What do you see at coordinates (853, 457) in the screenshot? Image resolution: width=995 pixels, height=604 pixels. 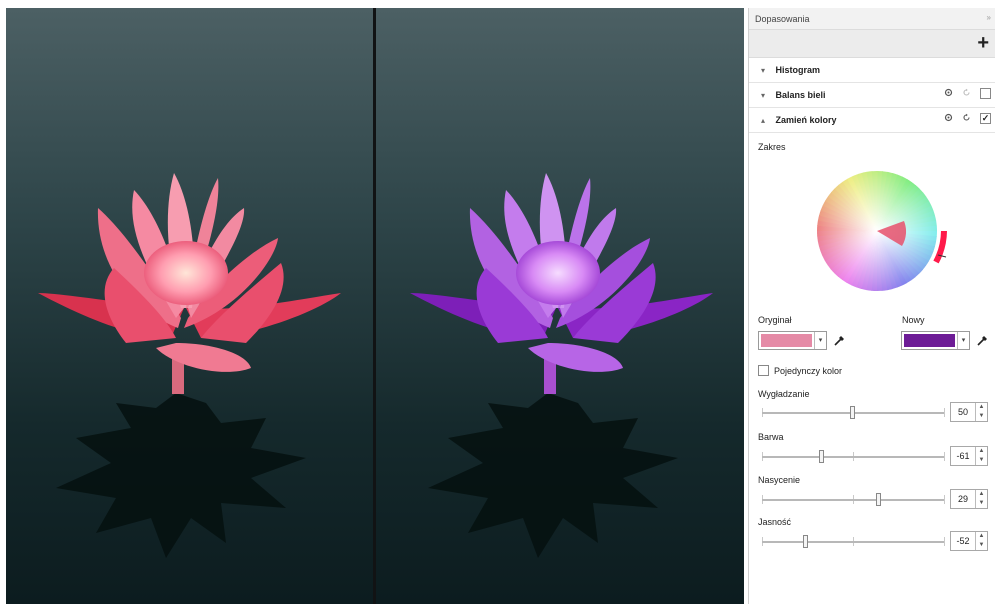 I see `hue-slider-track` at bounding box center [853, 457].